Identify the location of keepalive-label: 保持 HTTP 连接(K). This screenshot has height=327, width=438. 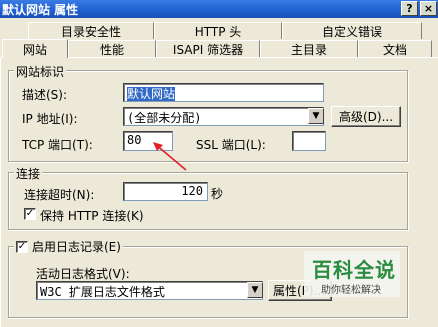
(92, 216).